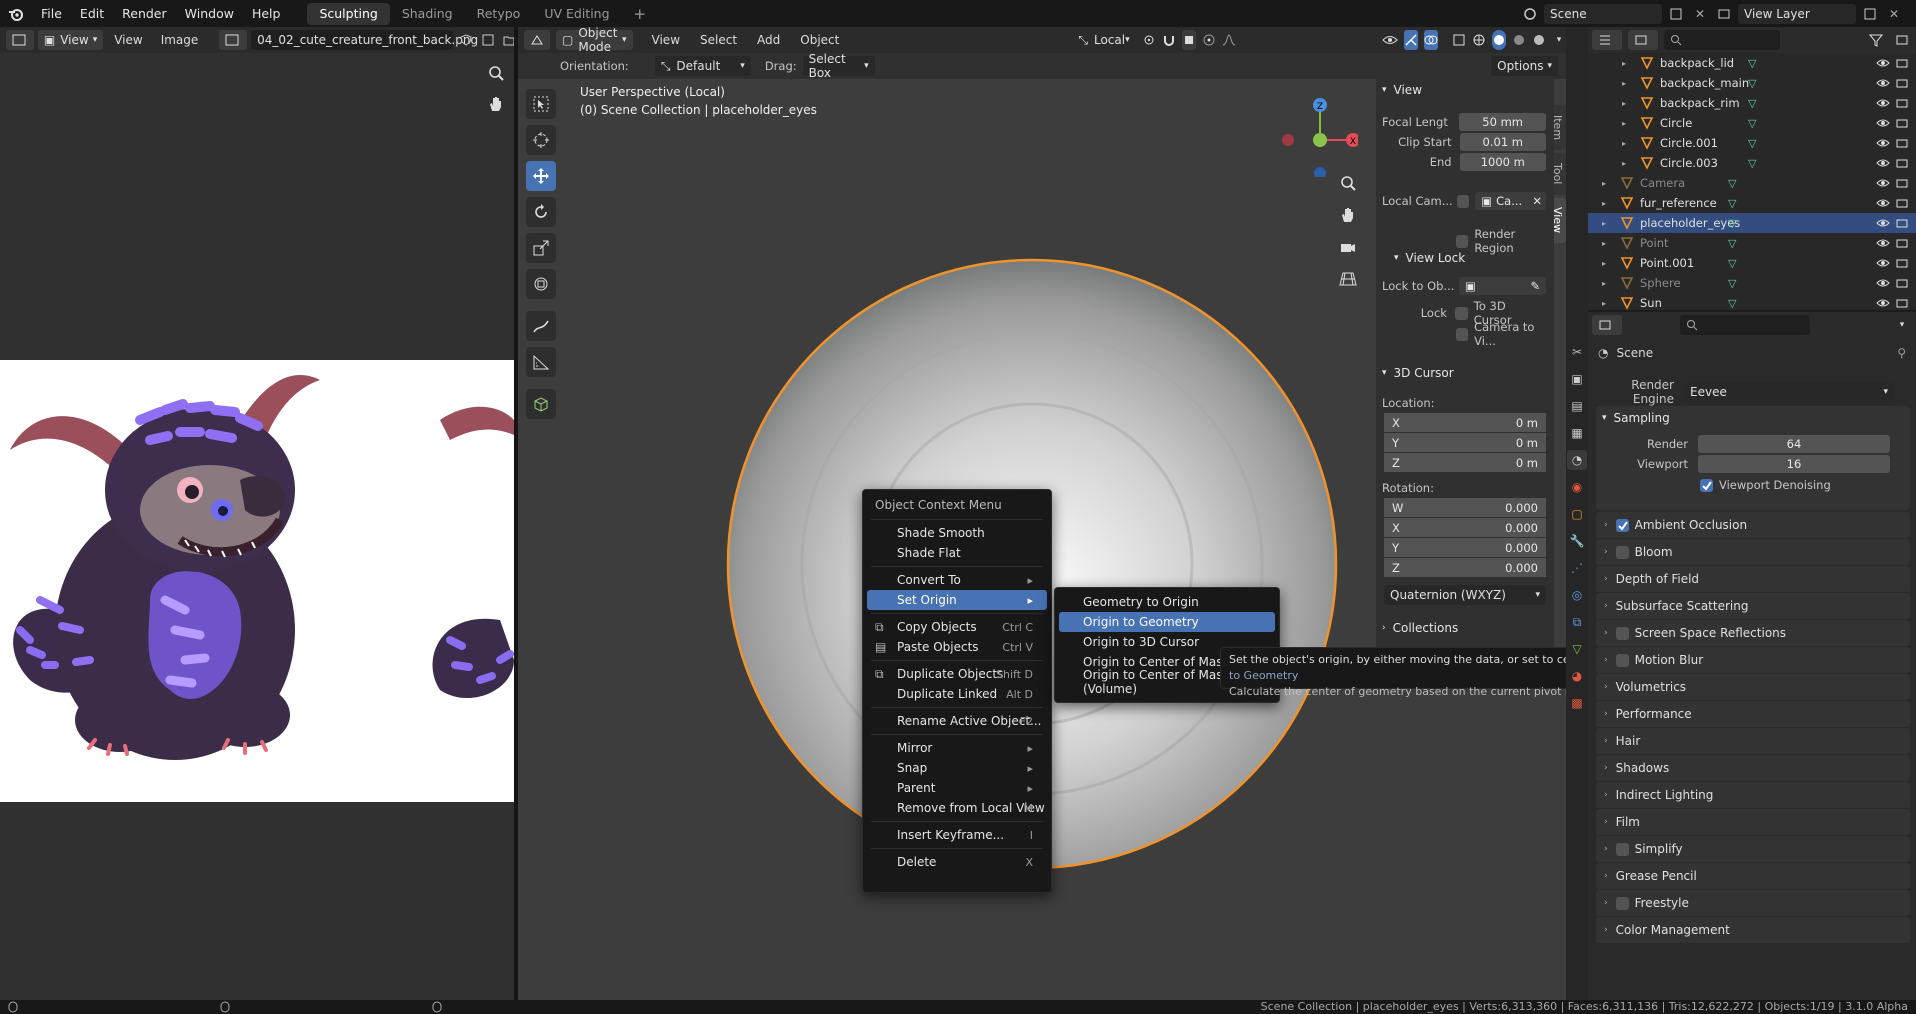  I want to click on outliner-row: ▸ backpack_main ▽, so click(1752, 83).